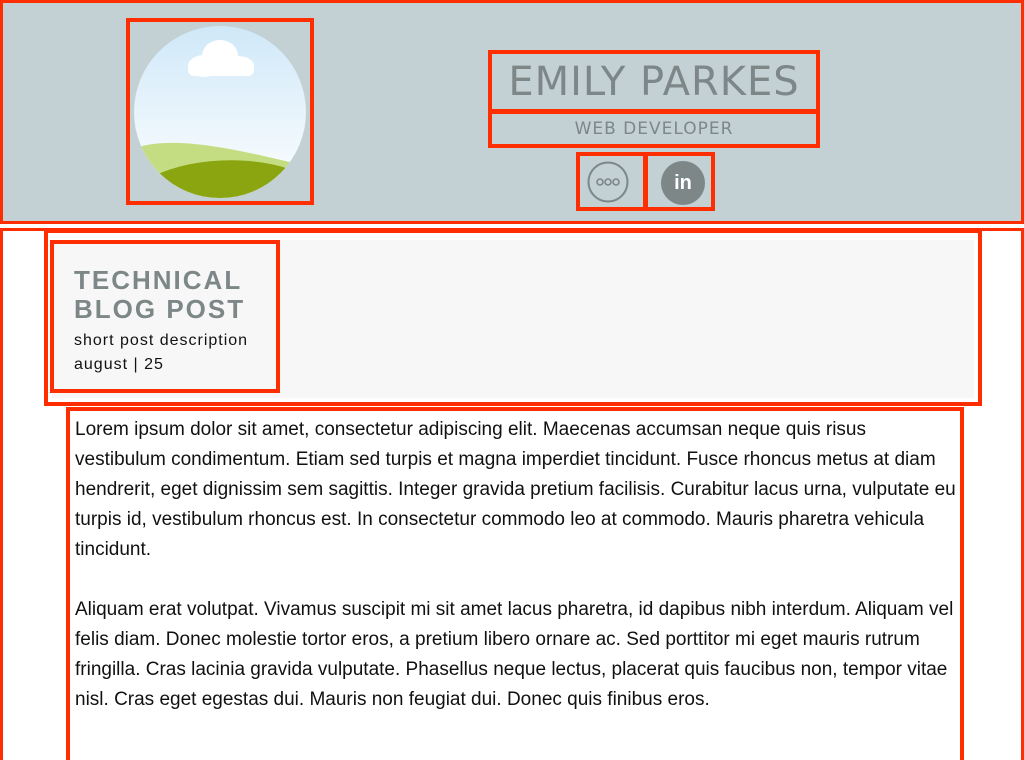 The width and height of the screenshot is (1024, 760). I want to click on post-title: TECHNICAL BLOG POST, so click(160, 294).